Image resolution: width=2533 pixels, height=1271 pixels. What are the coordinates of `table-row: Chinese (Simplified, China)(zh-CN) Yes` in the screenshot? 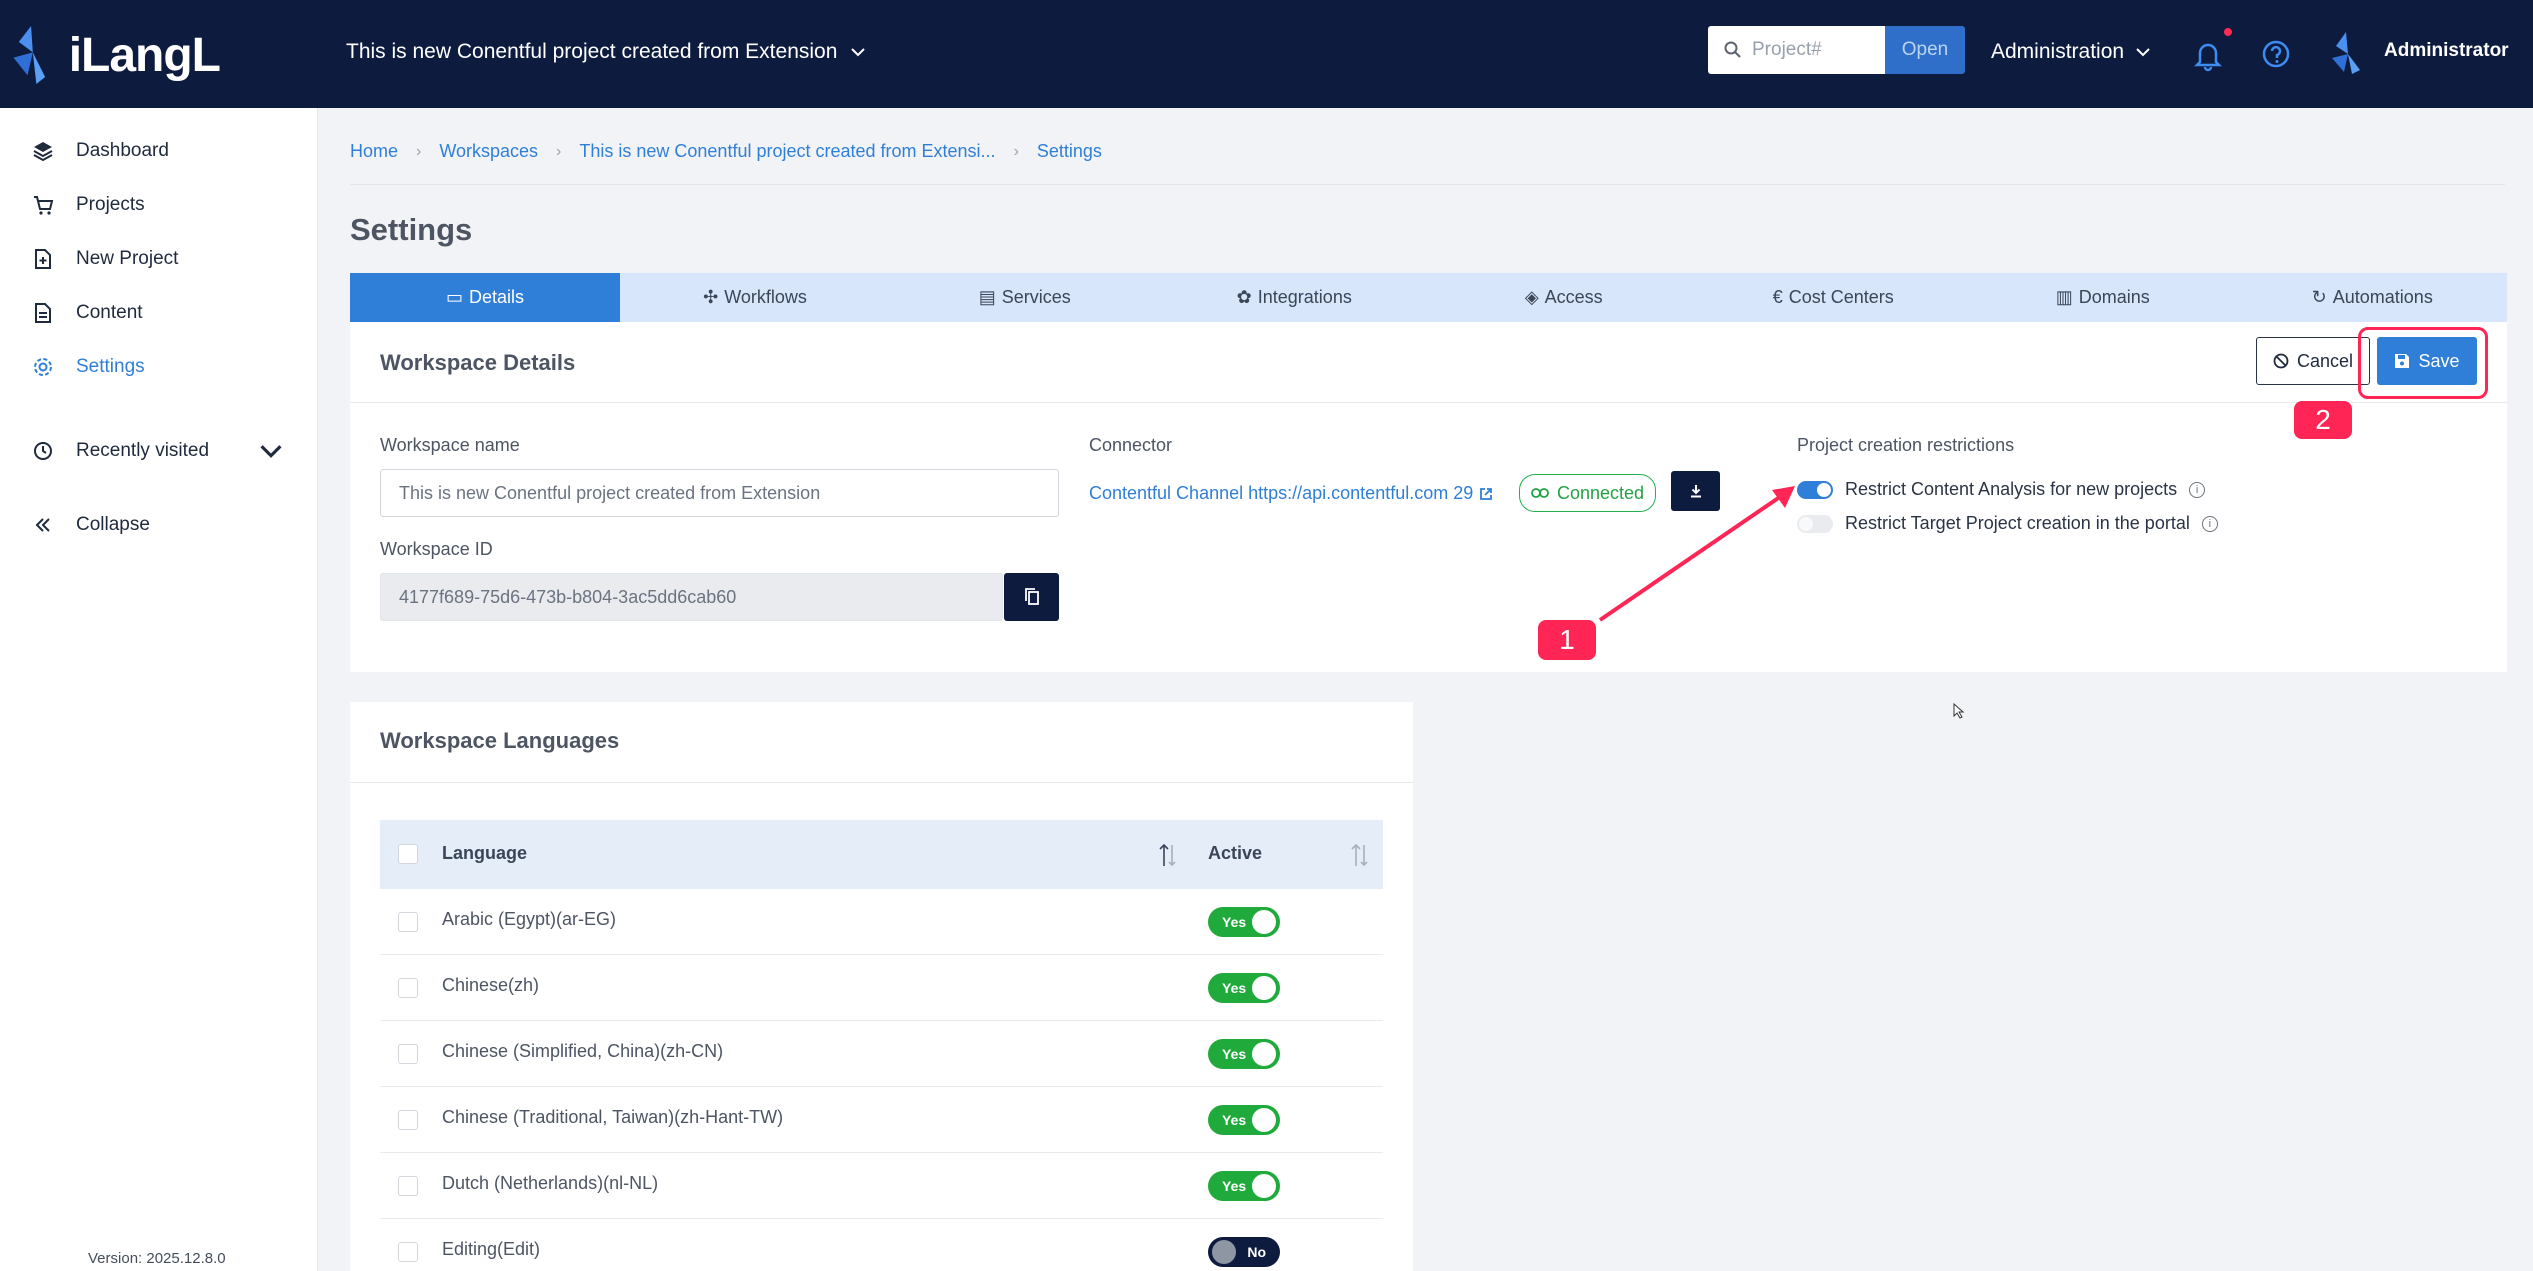 It's located at (881, 1054).